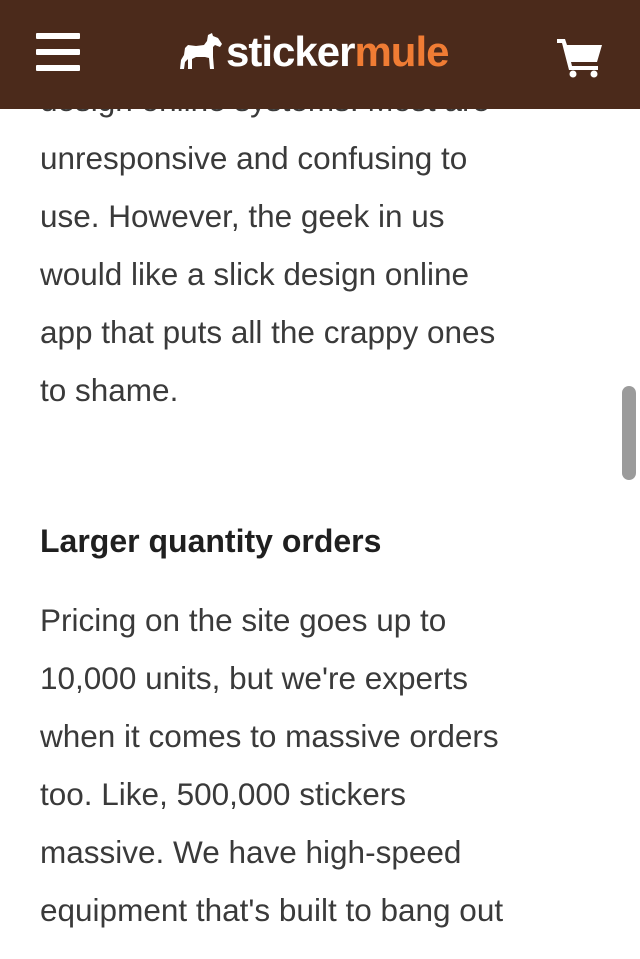  I want to click on paragraph-line: equipment that's built to bang out, so click(272, 910).